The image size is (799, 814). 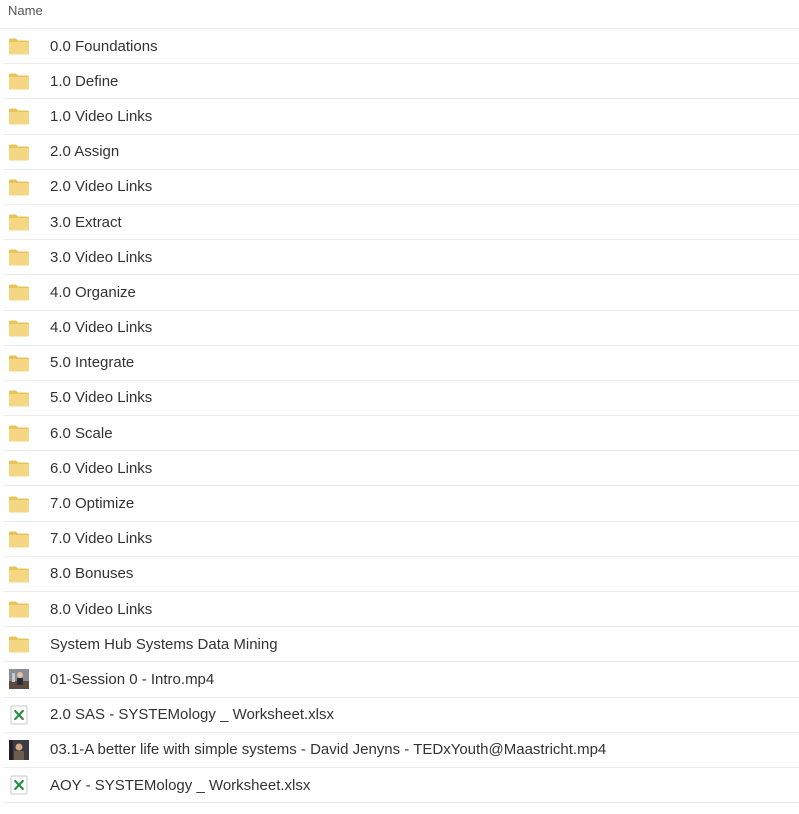 What do you see at coordinates (401, 786) in the screenshot?
I see `file-row: AOY - SYSTEMology _ Worksheet.xlsx` at bounding box center [401, 786].